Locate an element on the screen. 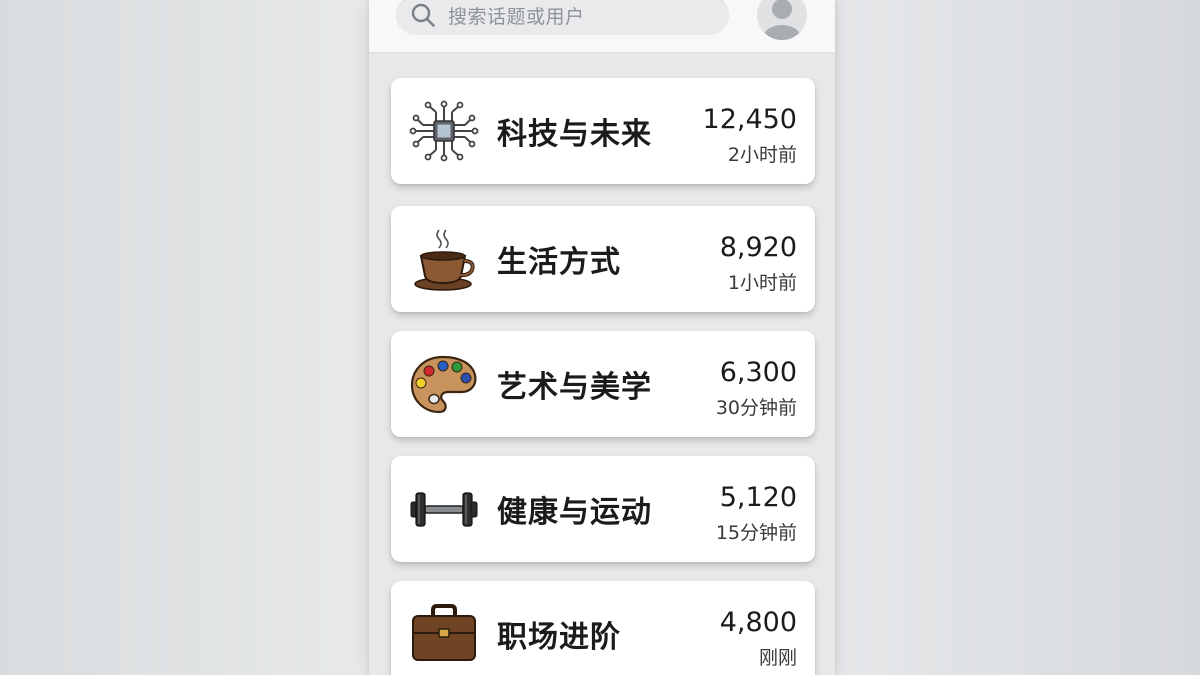  topic-title: 科技与未来 is located at coordinates (574, 134).